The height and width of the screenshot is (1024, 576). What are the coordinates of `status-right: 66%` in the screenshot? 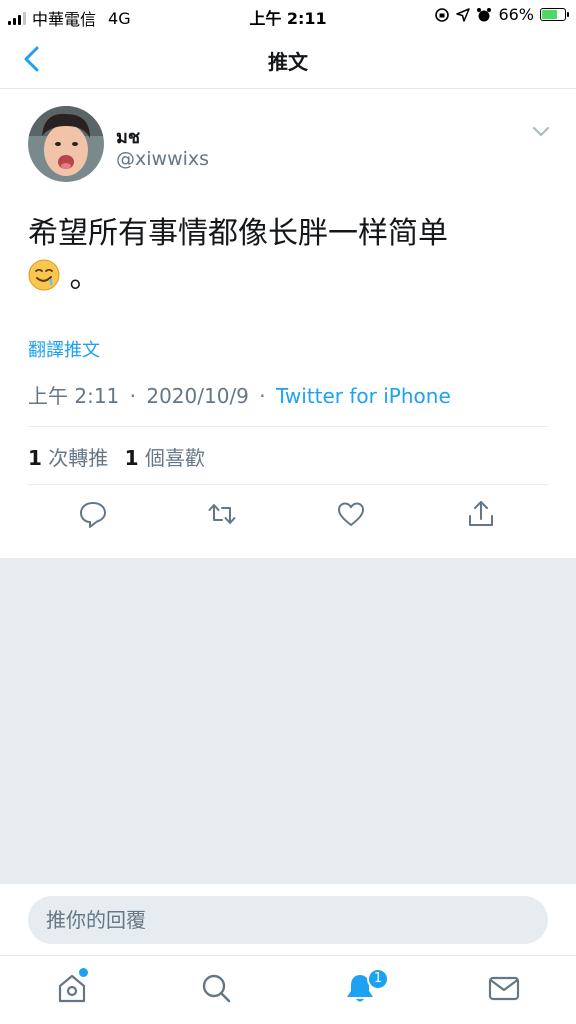 It's located at (501, 14).